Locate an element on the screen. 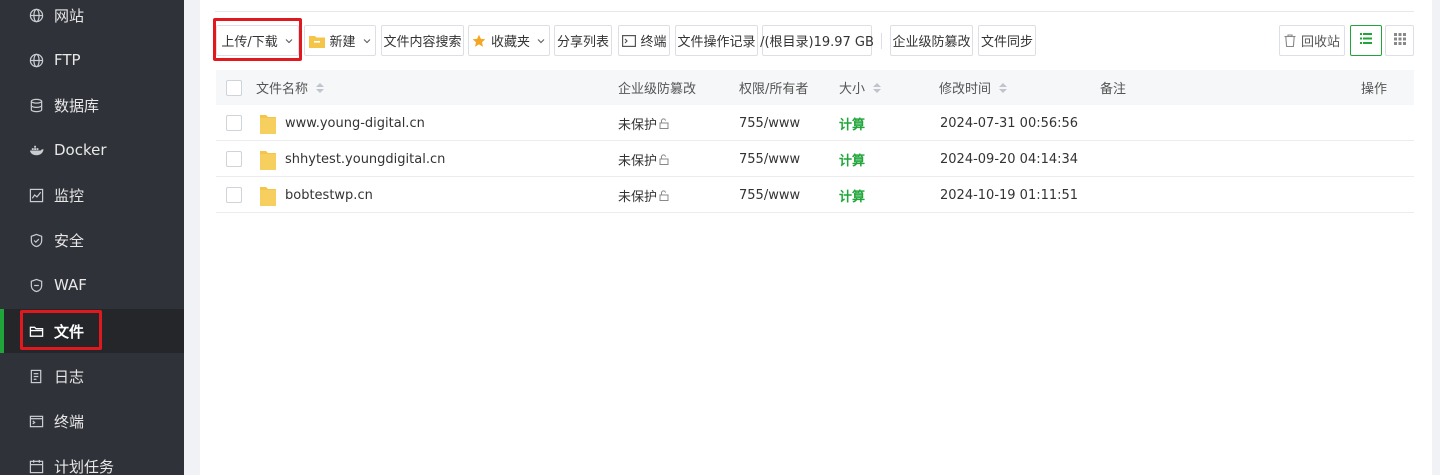 The height and width of the screenshot is (475, 1440). column-header-label: 文件名称 is located at coordinates (282, 89).